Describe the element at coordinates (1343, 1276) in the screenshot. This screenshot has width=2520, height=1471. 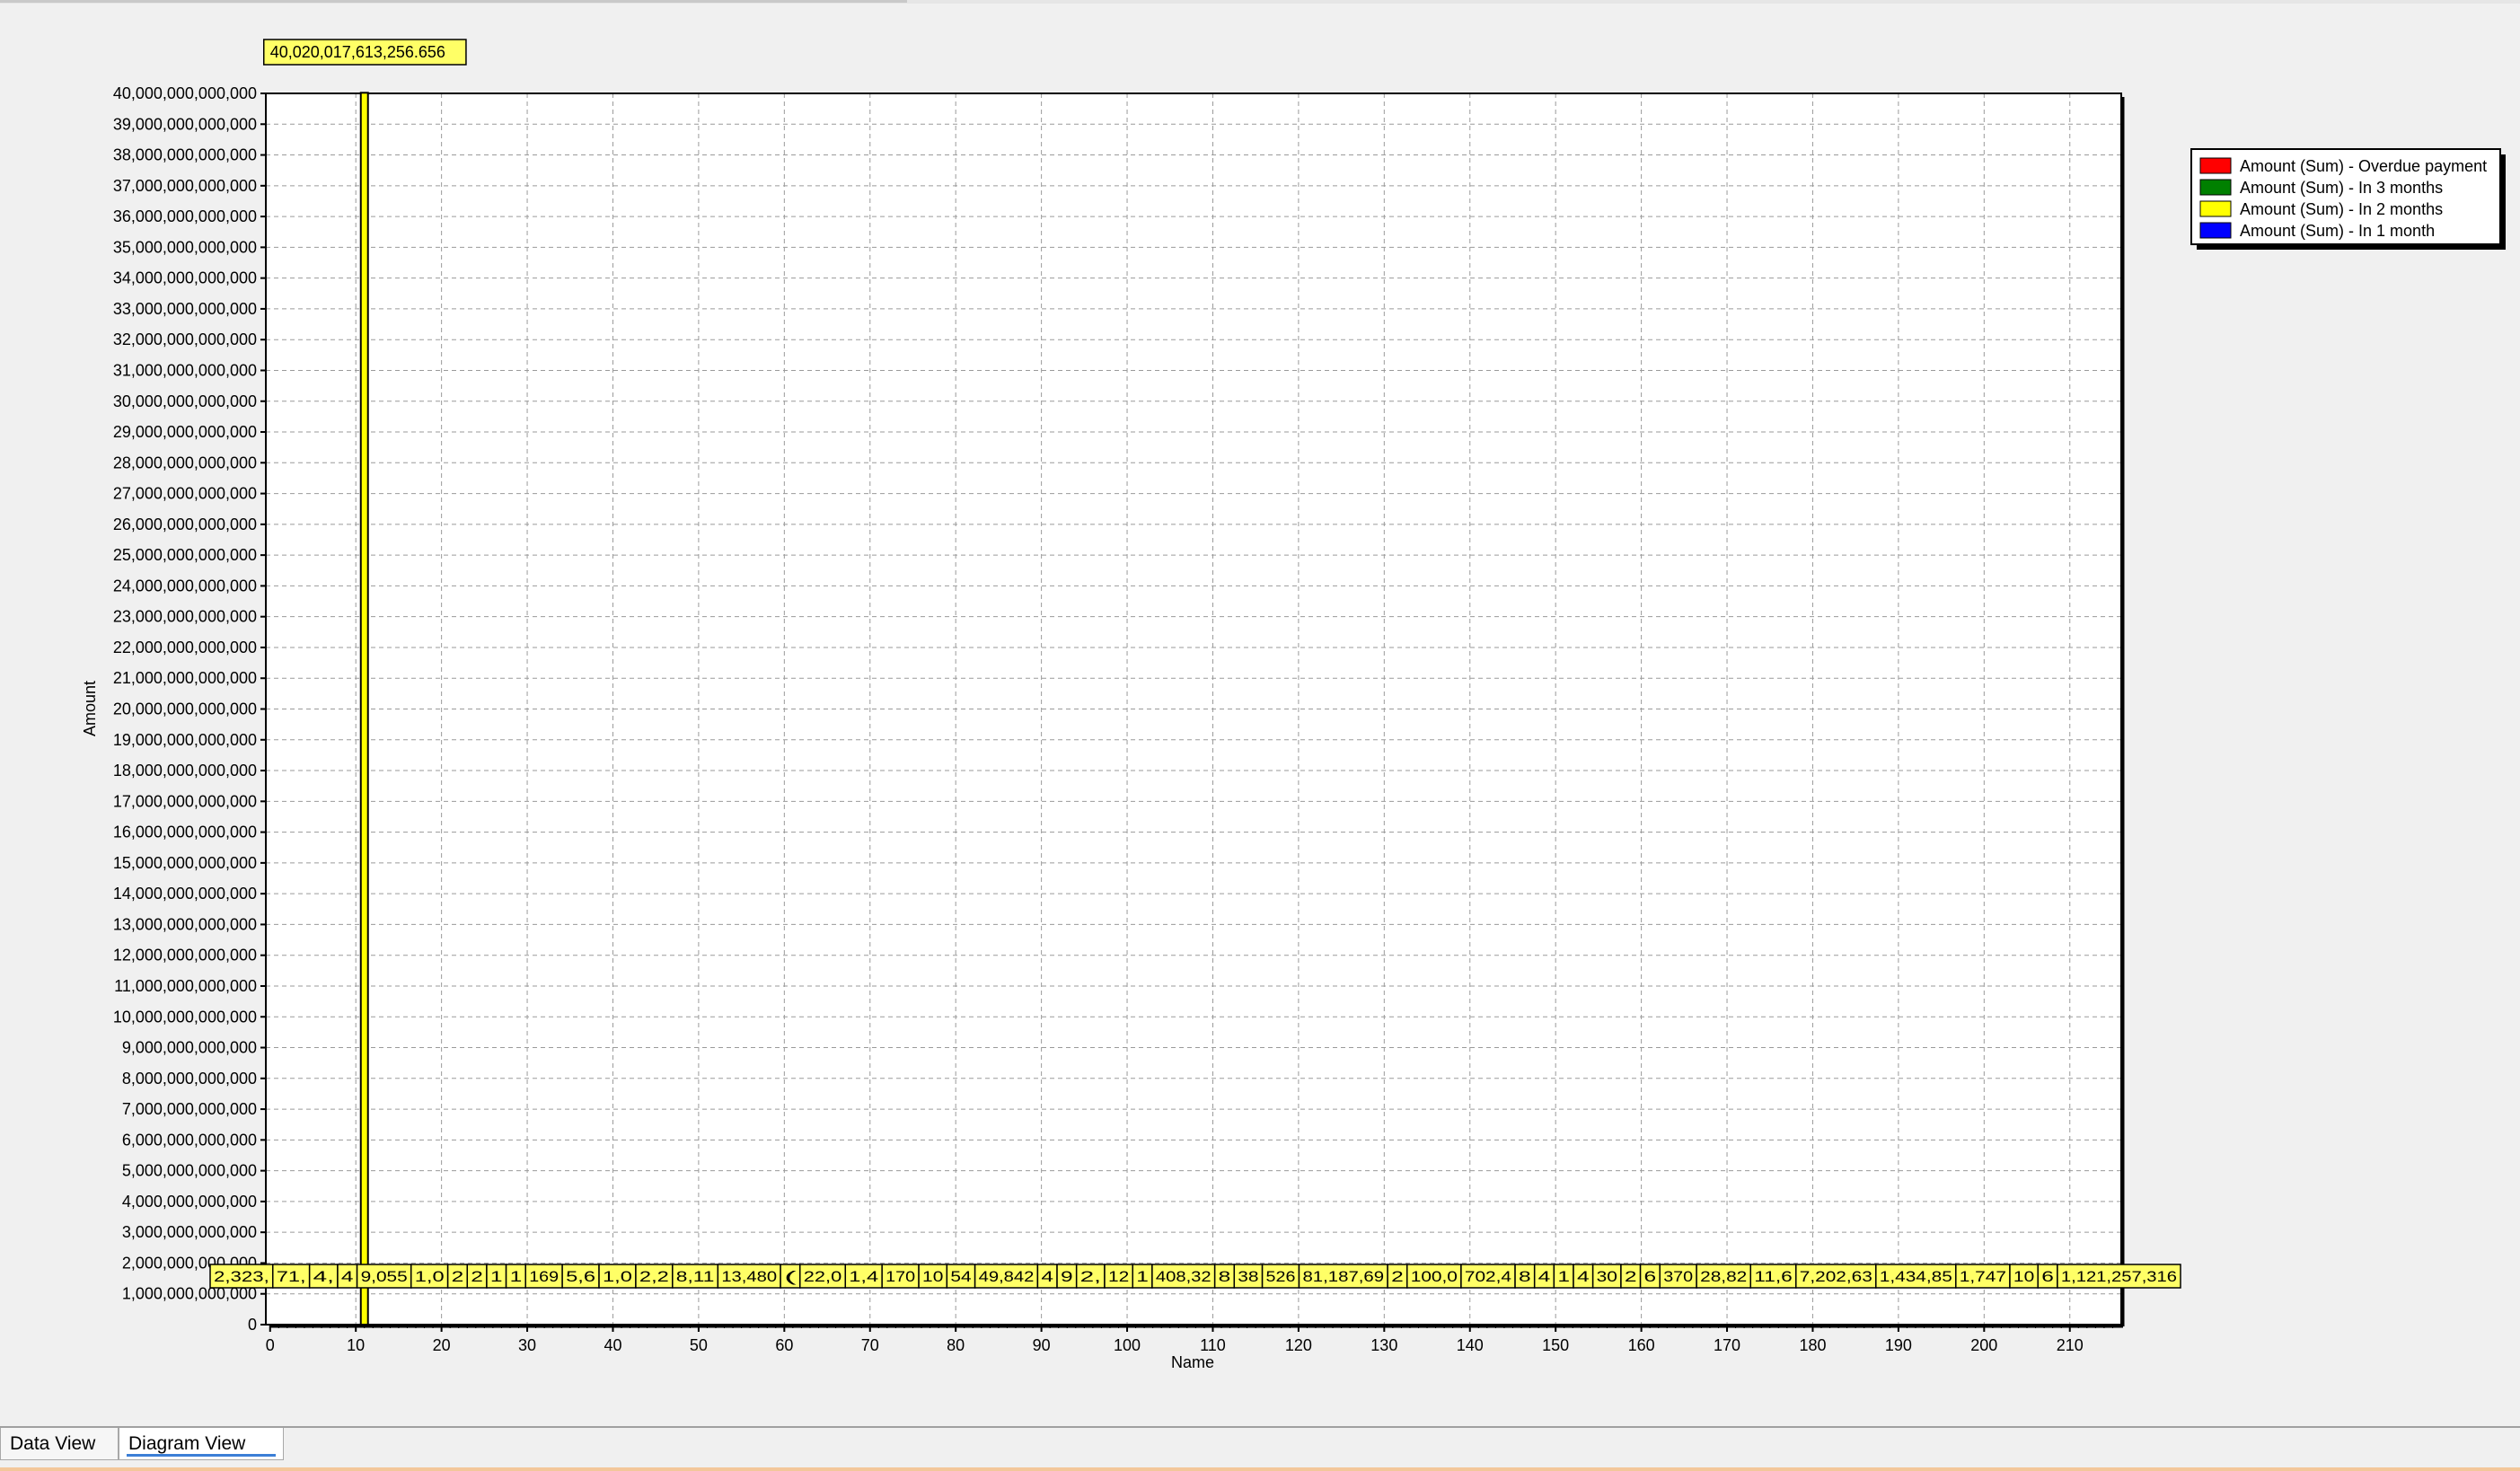
I see `data-label: 81,187,69` at that location.